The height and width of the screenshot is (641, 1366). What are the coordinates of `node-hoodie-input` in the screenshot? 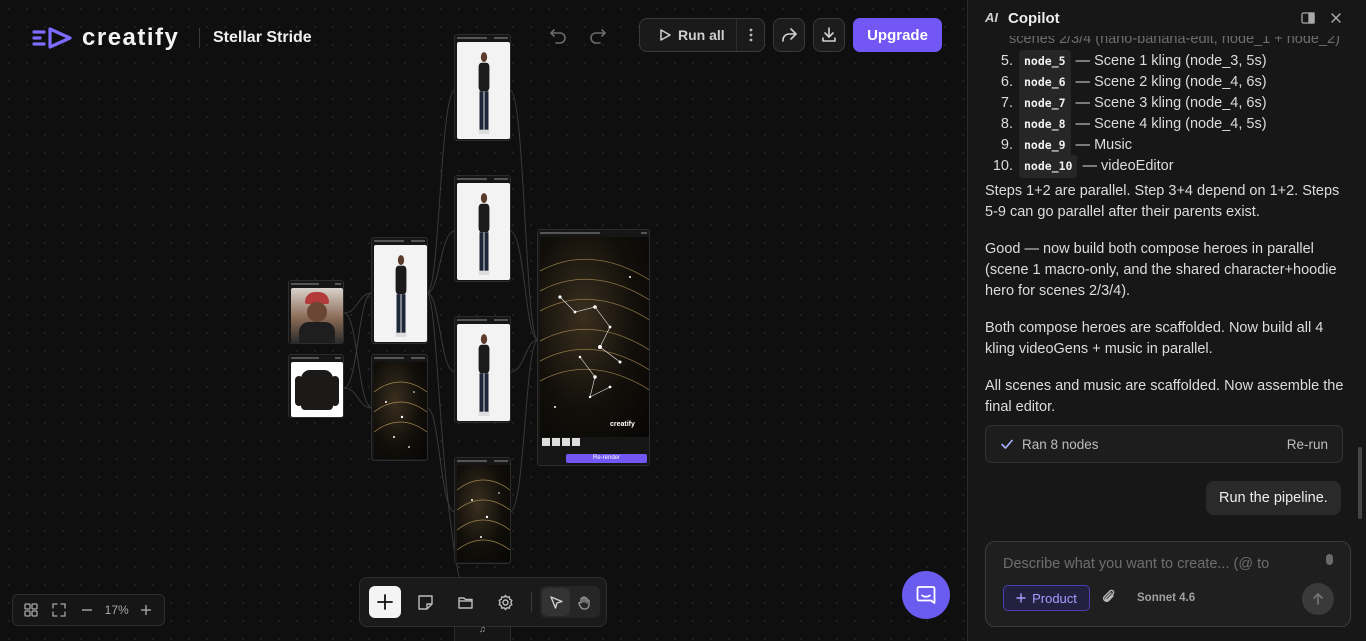 It's located at (316, 386).